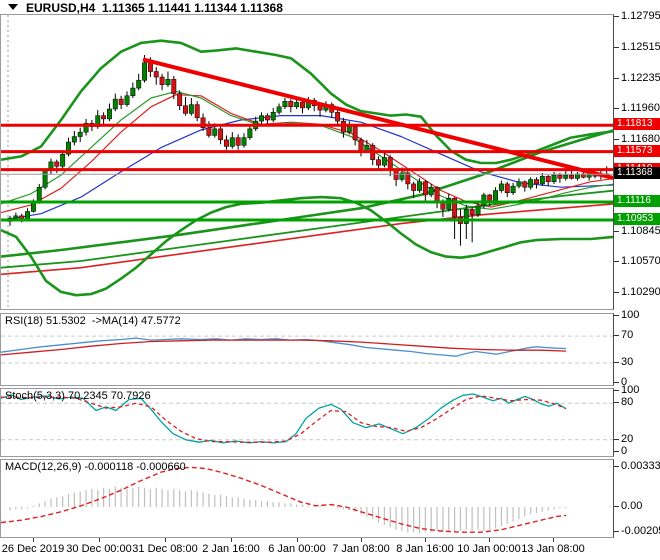 This screenshot has height=560, width=660. I want to click on rsi-label: RSI(18) 51.5302 ->MA(14) 47.5772, so click(93, 321).